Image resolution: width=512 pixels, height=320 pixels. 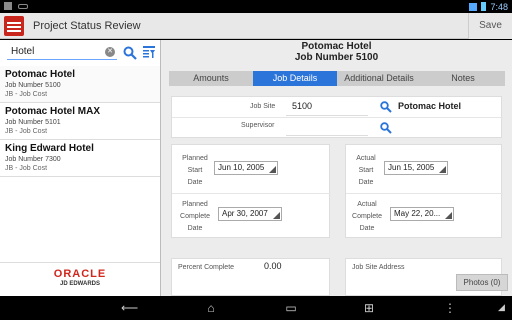 I want to click on actual-start-date-picker: Jun 15, 2005, so click(x=416, y=168).